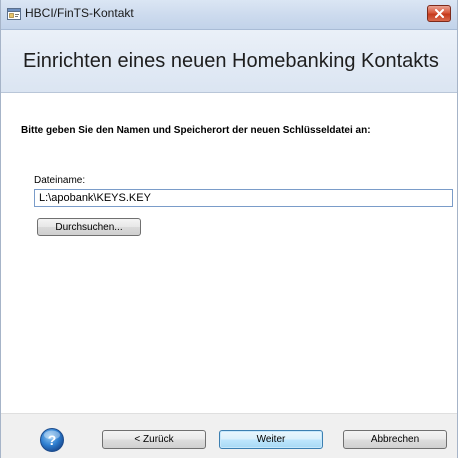 The height and width of the screenshot is (458, 458). Describe the element at coordinates (229, 15) in the screenshot. I see `title-bar: HBCI/FinTS-Kontakt` at that location.